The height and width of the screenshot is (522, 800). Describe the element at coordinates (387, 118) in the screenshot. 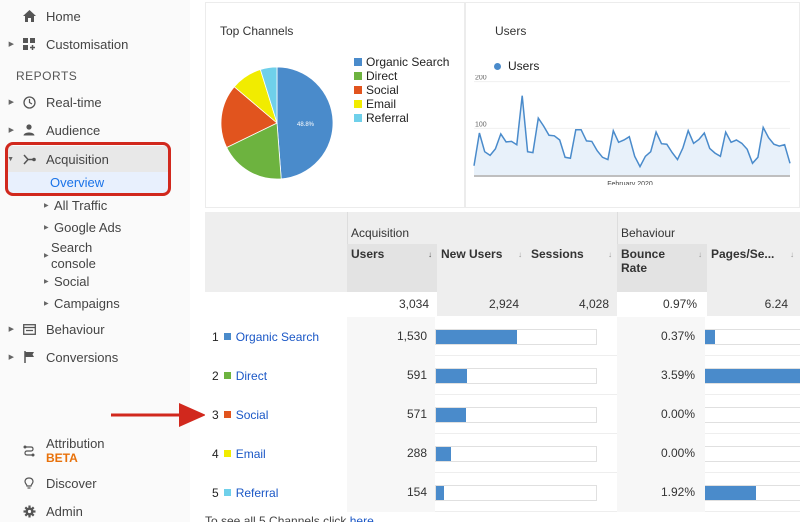

I see `legend-label: Referral` at that location.